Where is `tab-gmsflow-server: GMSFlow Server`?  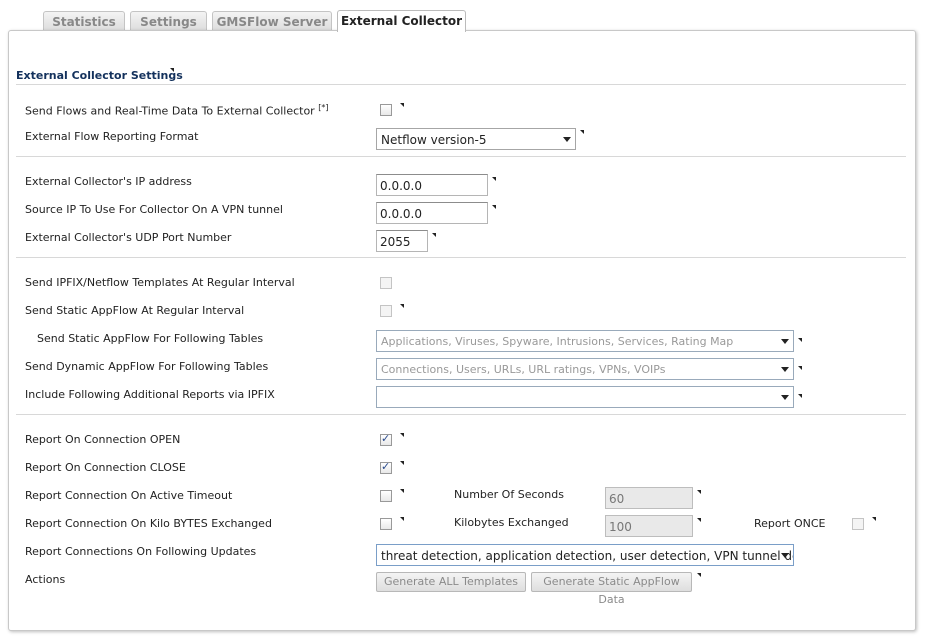 tab-gmsflow-server: GMSFlow Server is located at coordinates (272, 21).